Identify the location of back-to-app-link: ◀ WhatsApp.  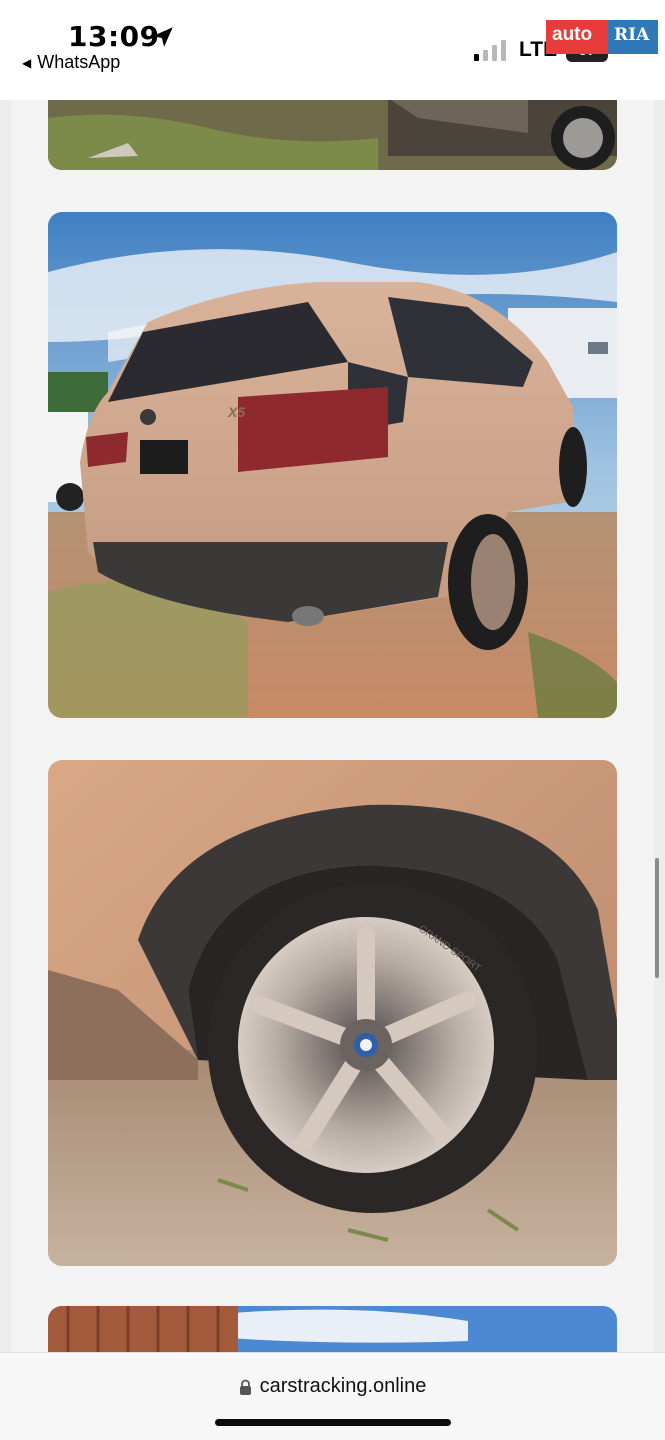
(71, 62).